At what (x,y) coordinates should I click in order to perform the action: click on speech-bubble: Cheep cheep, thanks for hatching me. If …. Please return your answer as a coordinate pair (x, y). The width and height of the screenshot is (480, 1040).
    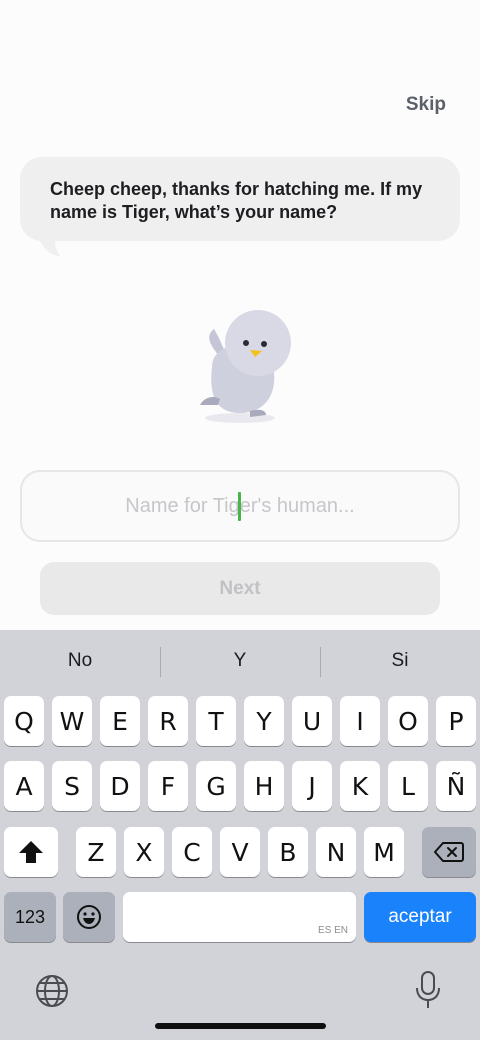
    Looking at the image, I should click on (240, 199).